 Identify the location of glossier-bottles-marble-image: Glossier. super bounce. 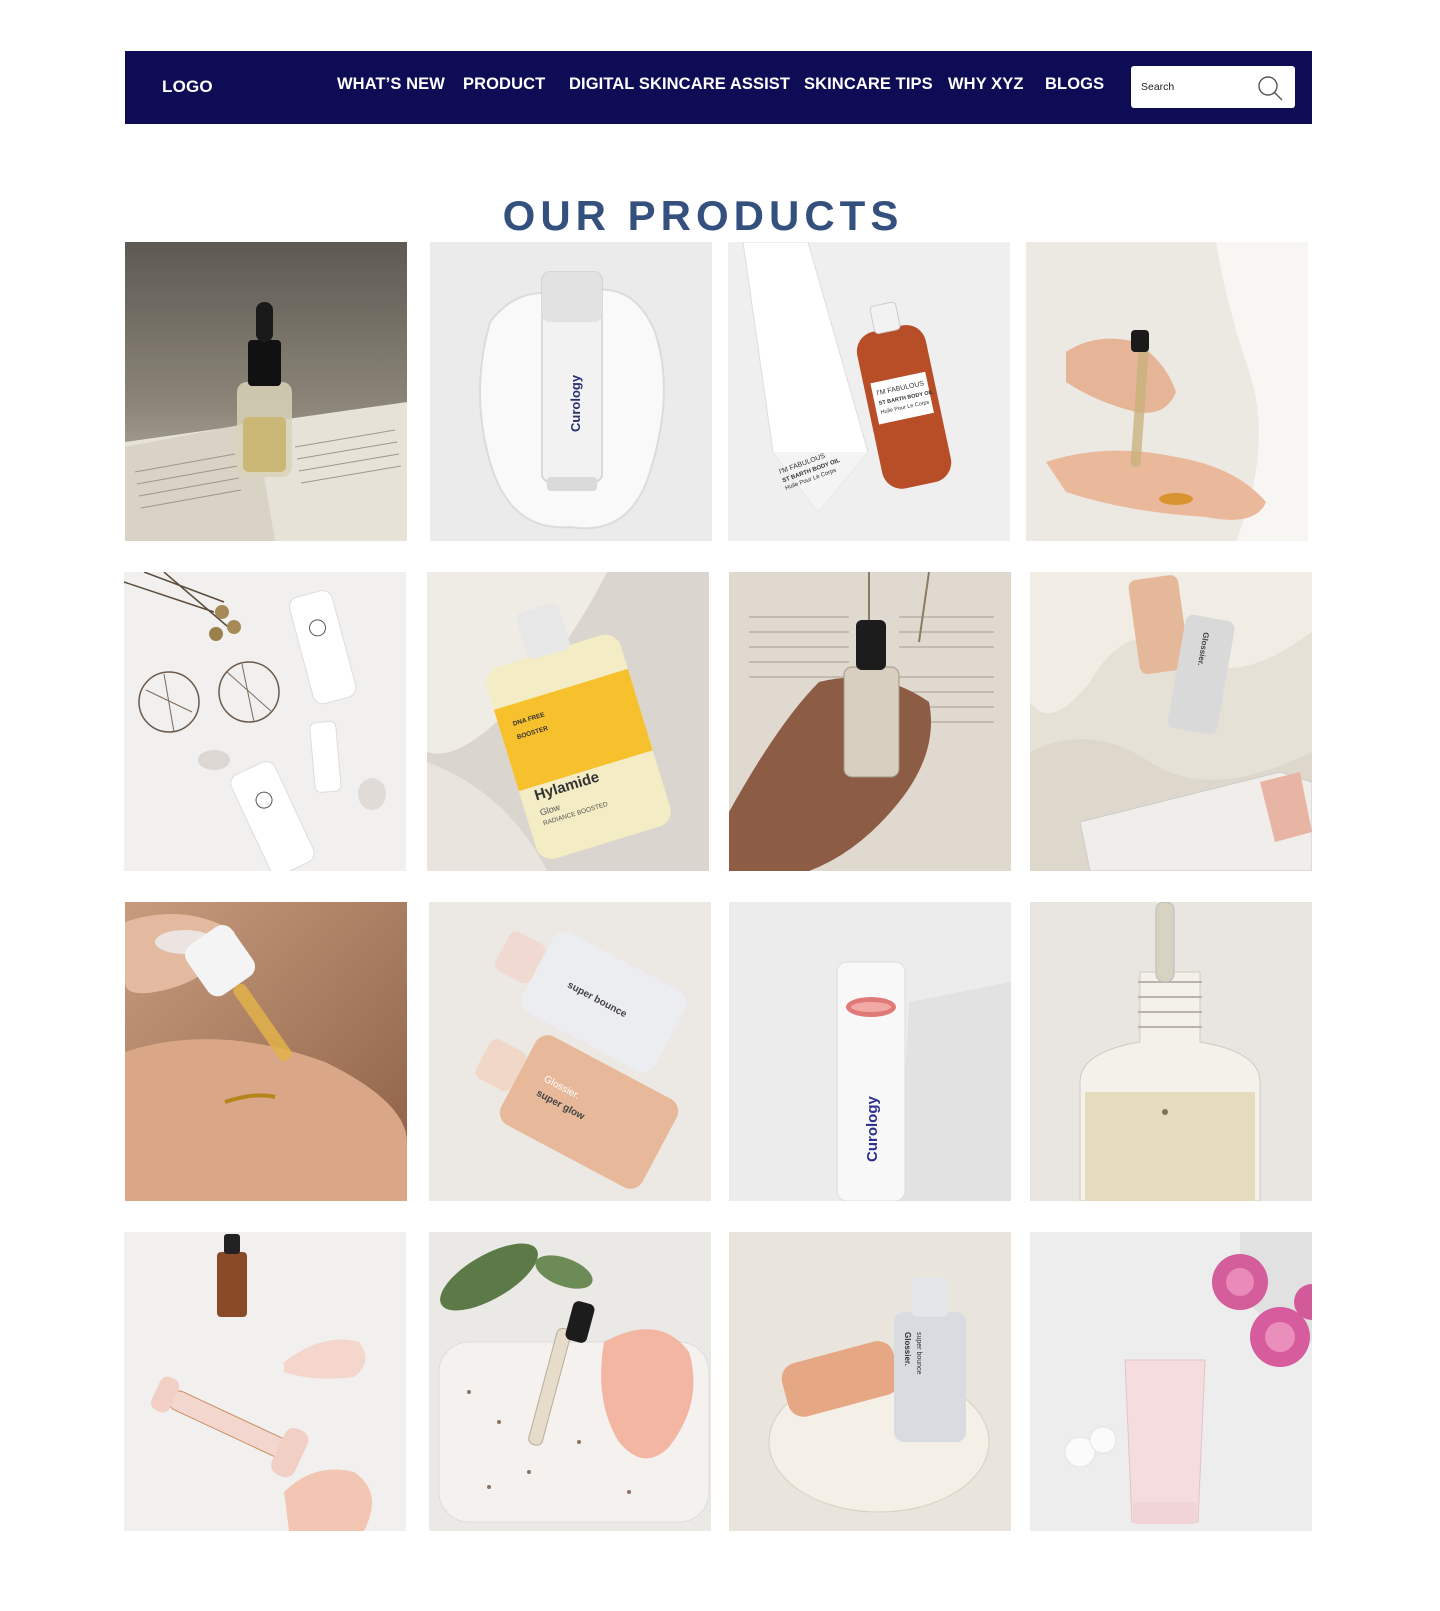
(870, 1381).